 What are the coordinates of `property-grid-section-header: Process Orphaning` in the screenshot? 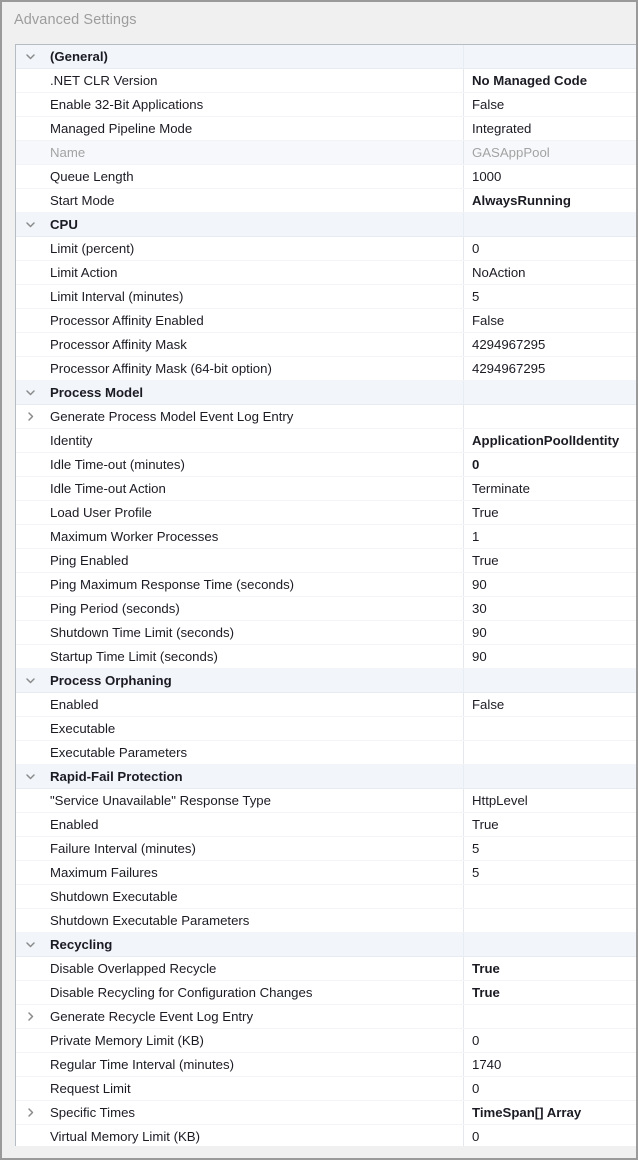 It's located at (326, 681).